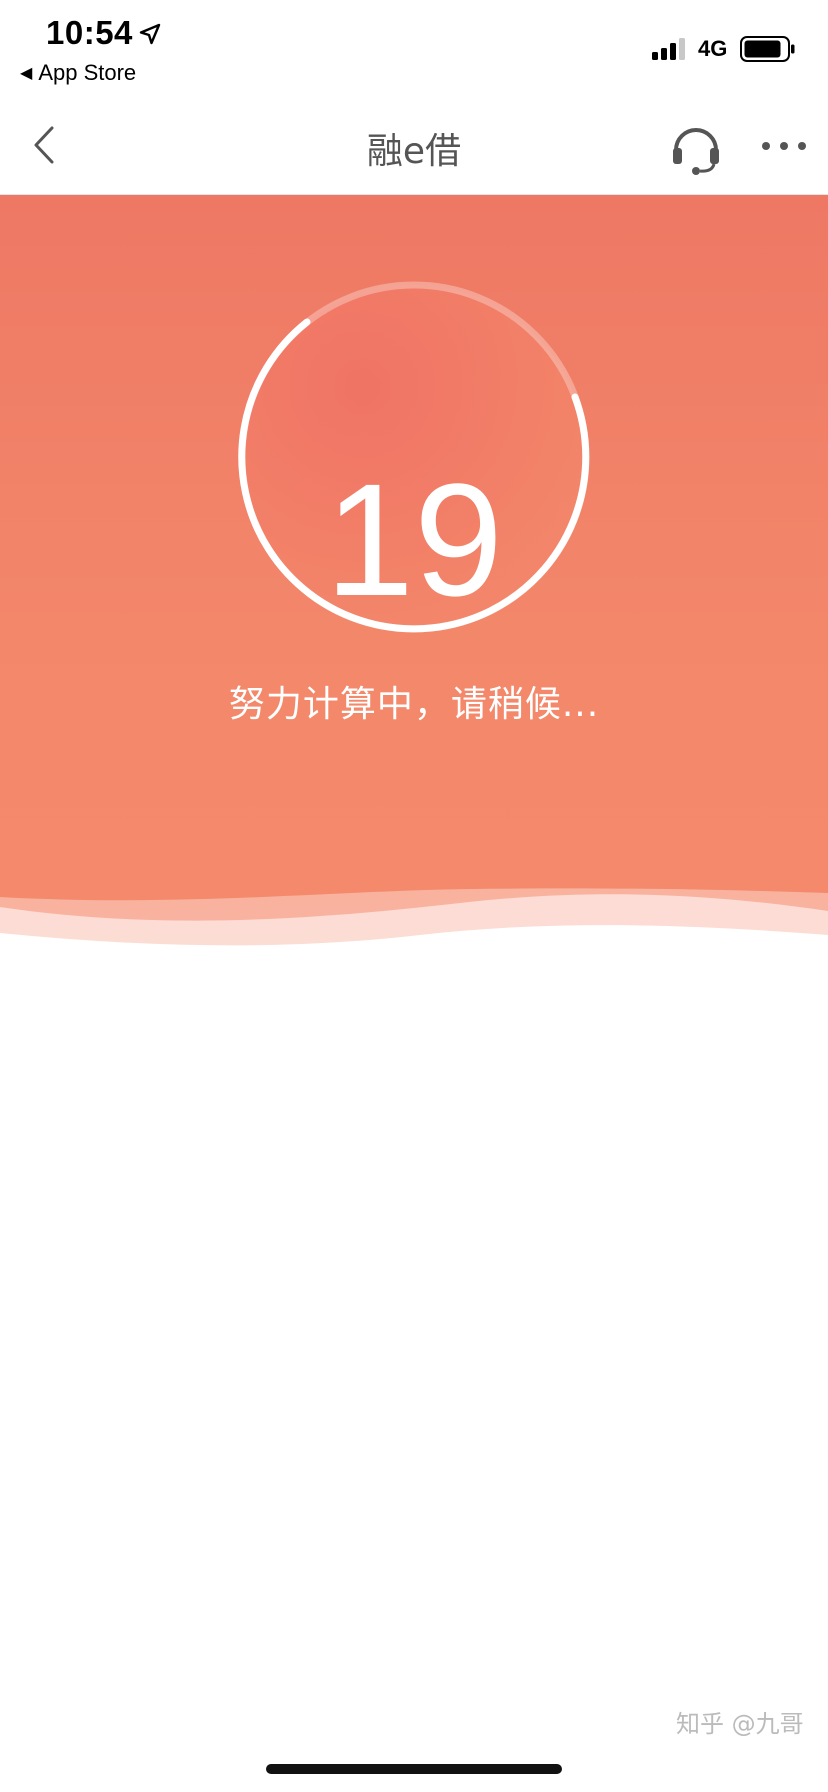  Describe the element at coordinates (767, 49) in the screenshot. I see `battery-icon` at that location.